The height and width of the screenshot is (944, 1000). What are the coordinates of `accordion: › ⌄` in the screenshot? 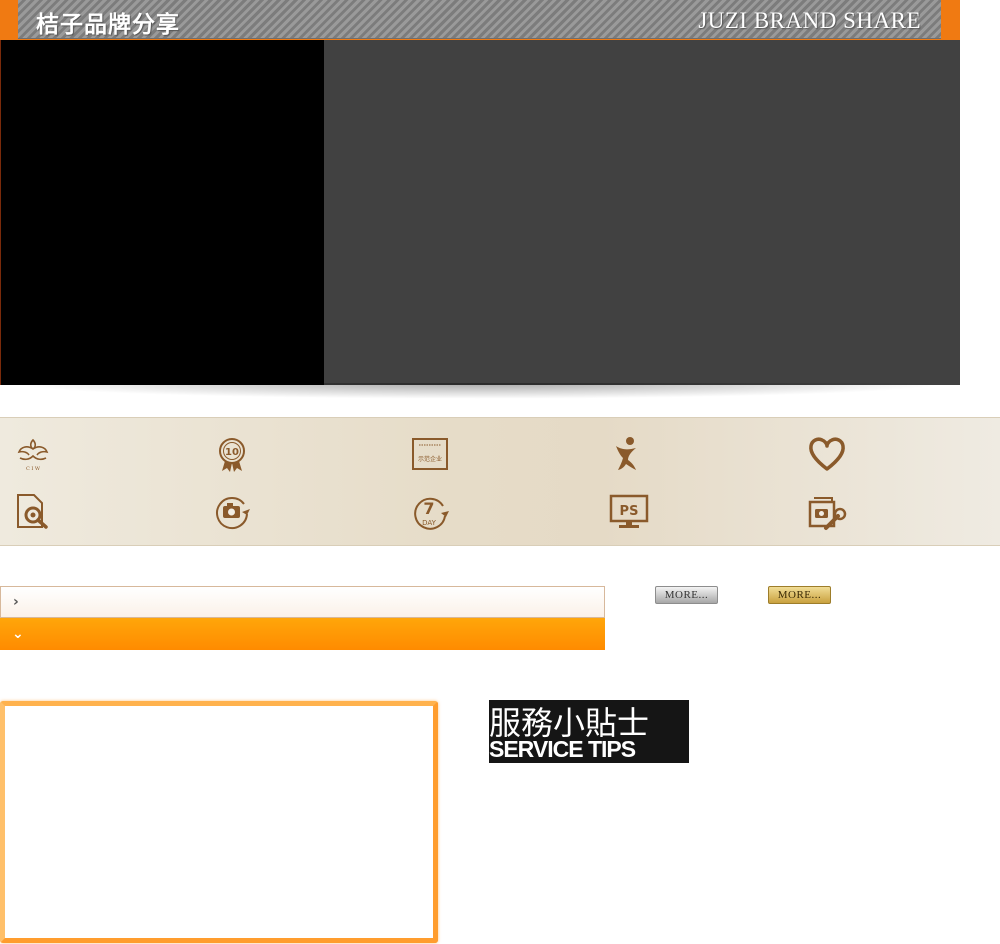 It's located at (302, 618).